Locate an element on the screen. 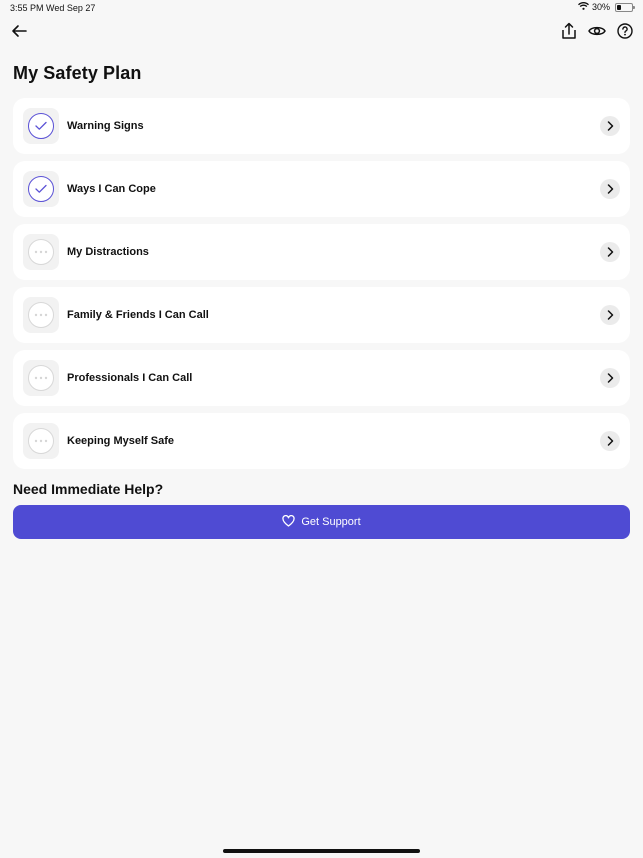  arrow-left-icon is located at coordinates (19, 33).